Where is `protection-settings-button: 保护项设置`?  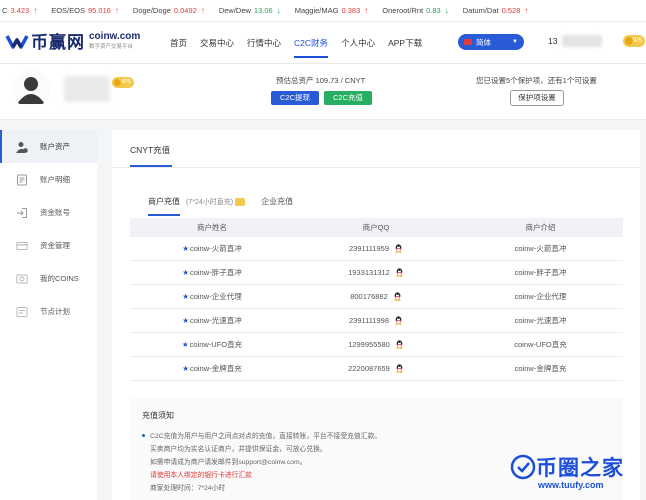 protection-settings-button: 保护项设置 is located at coordinates (537, 98).